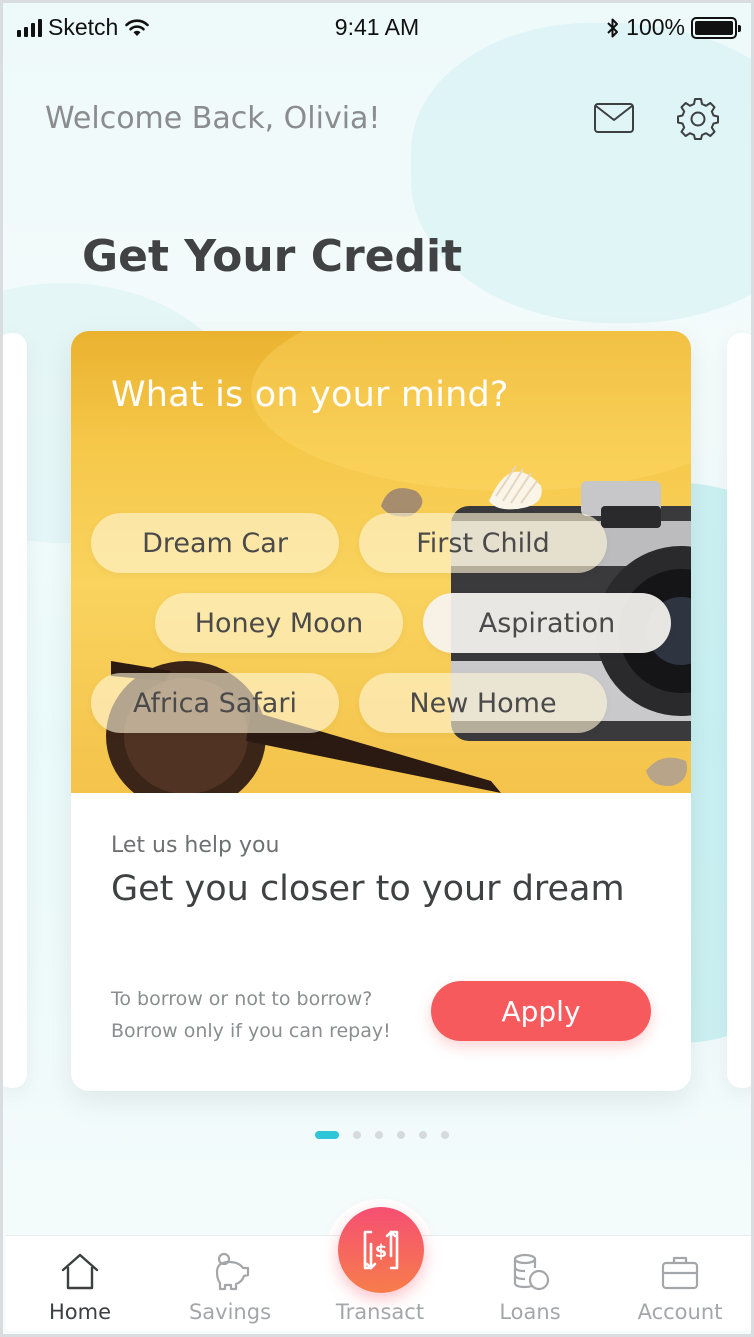 The width and height of the screenshot is (754, 1337). What do you see at coordinates (215, 703) in the screenshot?
I see `chip-africa-safari: Africa Safari` at bounding box center [215, 703].